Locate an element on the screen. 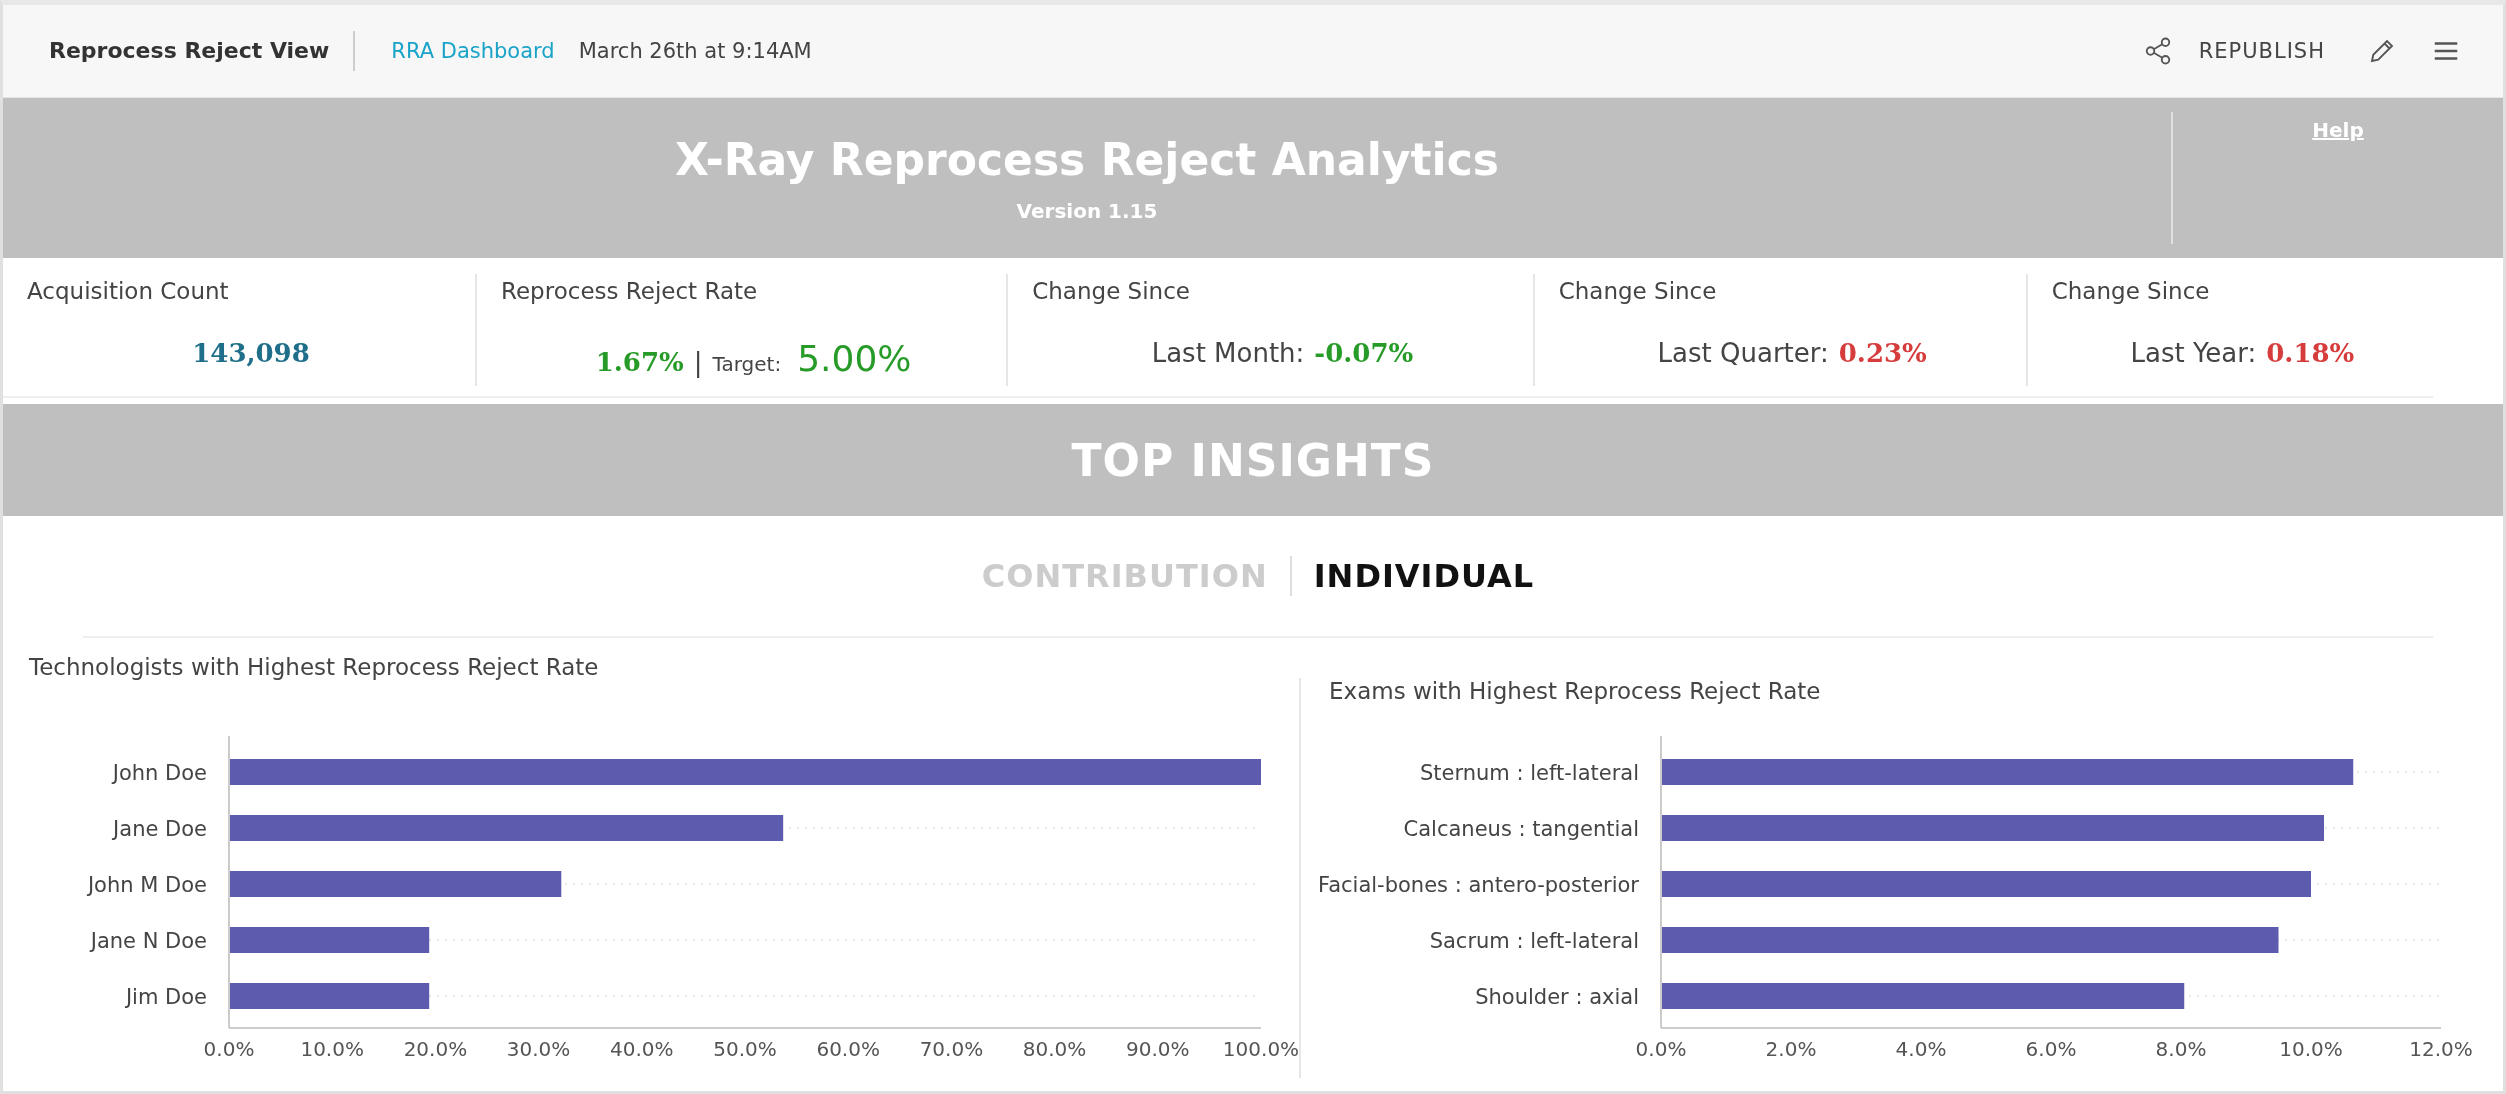 This screenshot has height=1094, width=2506. kpi-value: -0.07% is located at coordinates (1364, 353).